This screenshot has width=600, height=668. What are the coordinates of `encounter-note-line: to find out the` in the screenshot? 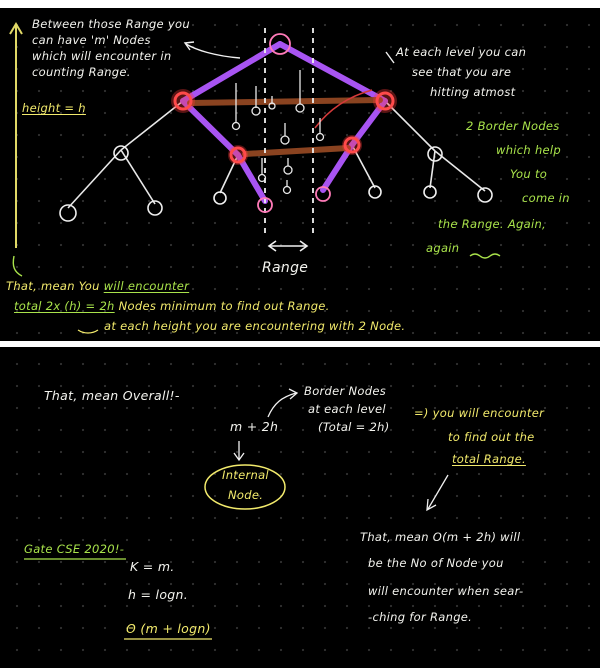 It's located at (491, 437).